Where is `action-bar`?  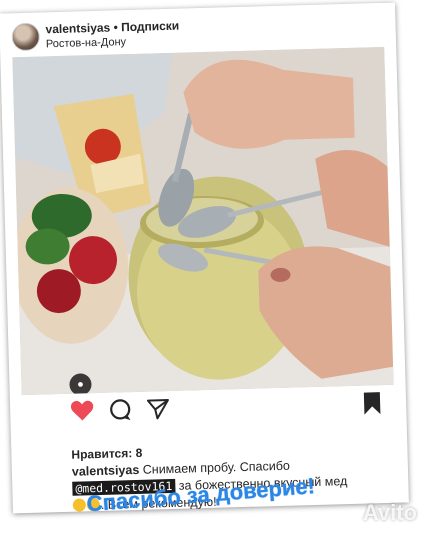 action-bar is located at coordinates (221, 409).